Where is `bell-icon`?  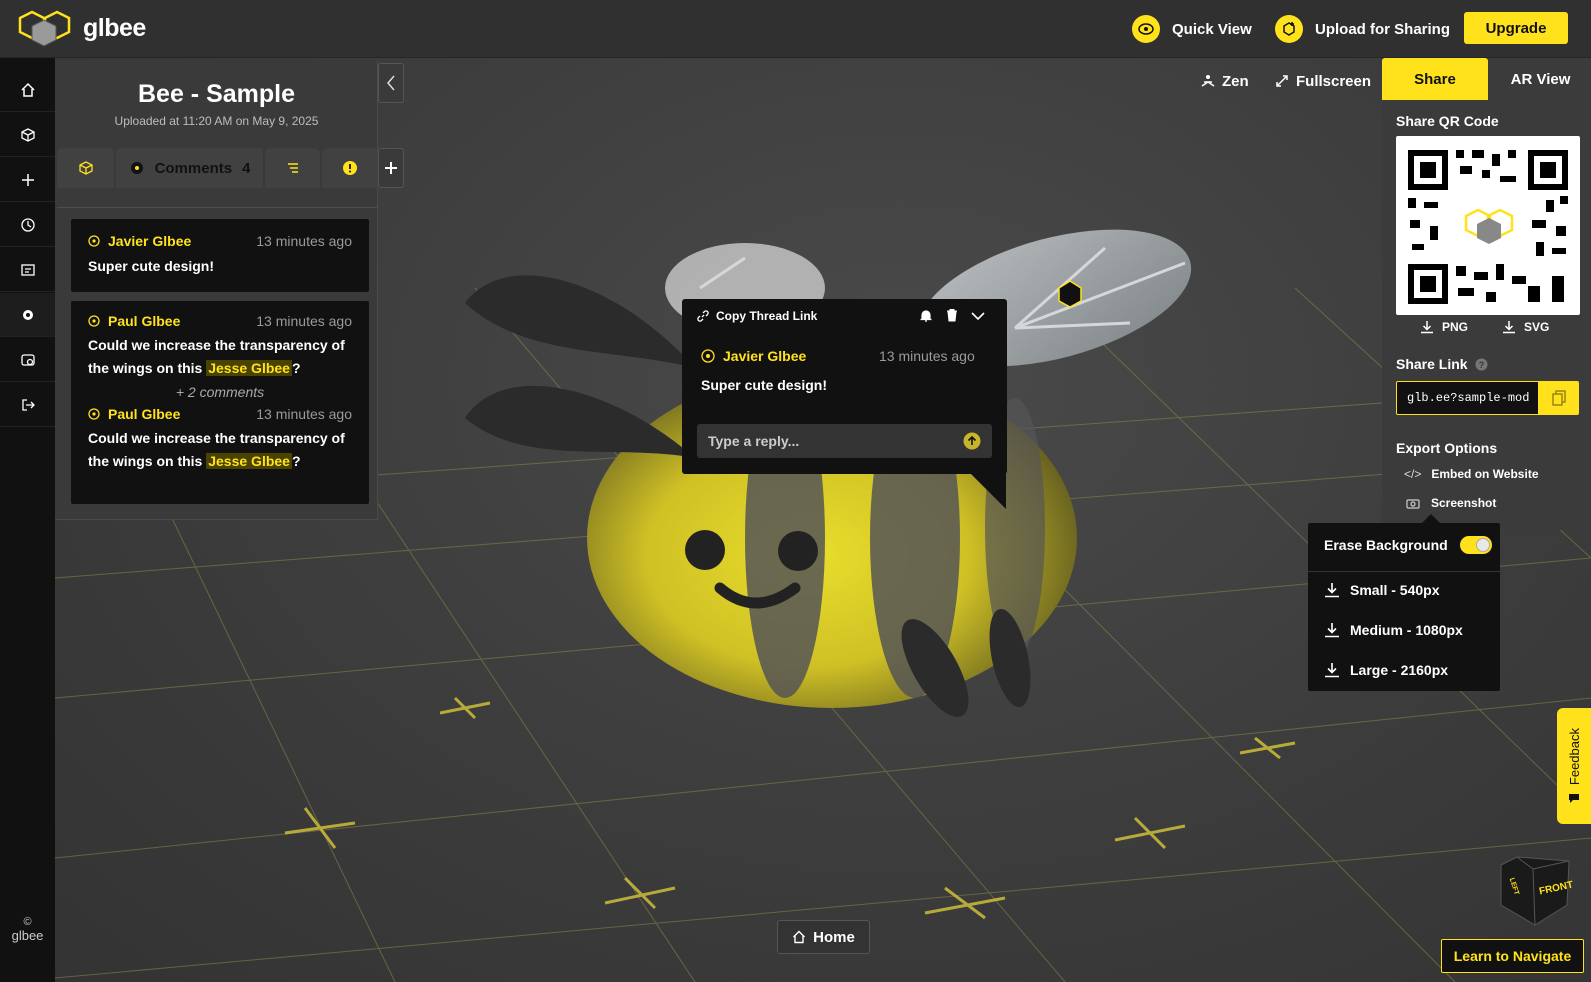
bell-icon is located at coordinates (926, 316).